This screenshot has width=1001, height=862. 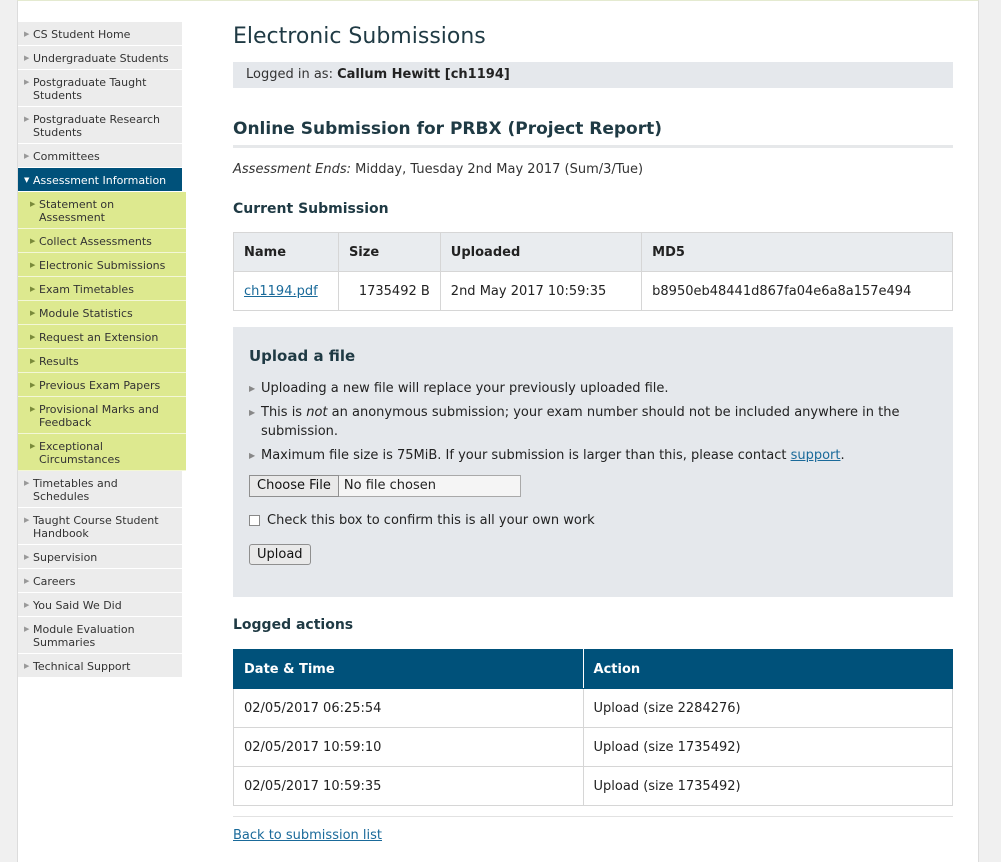 What do you see at coordinates (797, 291) in the screenshot?
I see `cell-md5: b8950eb48441d867fa04e6a8a157e494` at bounding box center [797, 291].